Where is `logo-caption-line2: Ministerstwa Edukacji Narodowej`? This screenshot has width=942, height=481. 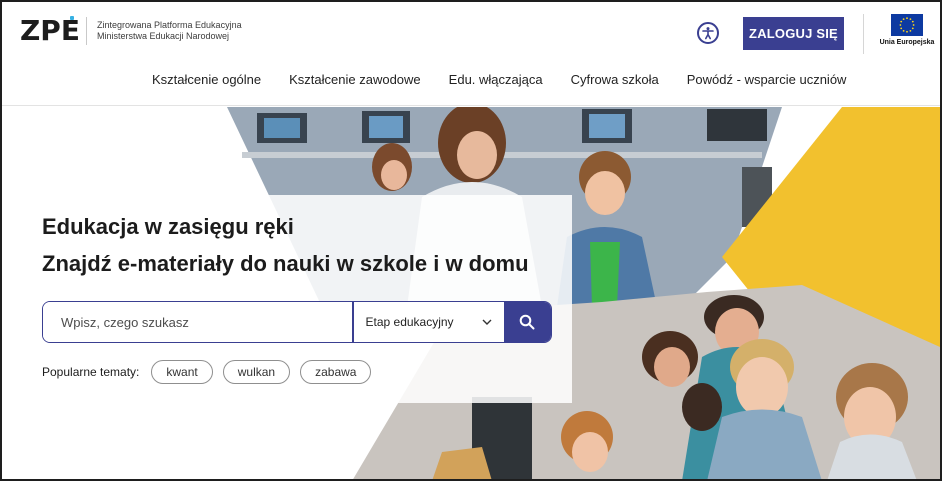
logo-caption-line2: Ministerstwa Edukacji Narodowej is located at coordinates (163, 36).